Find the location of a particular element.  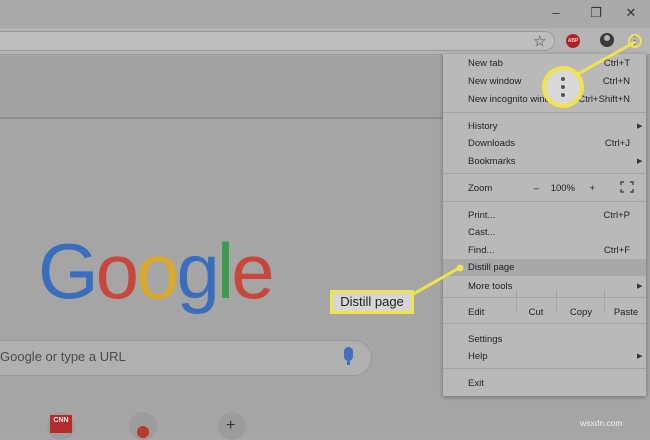

distill-page-callout: Distill page is located at coordinates (372, 302).